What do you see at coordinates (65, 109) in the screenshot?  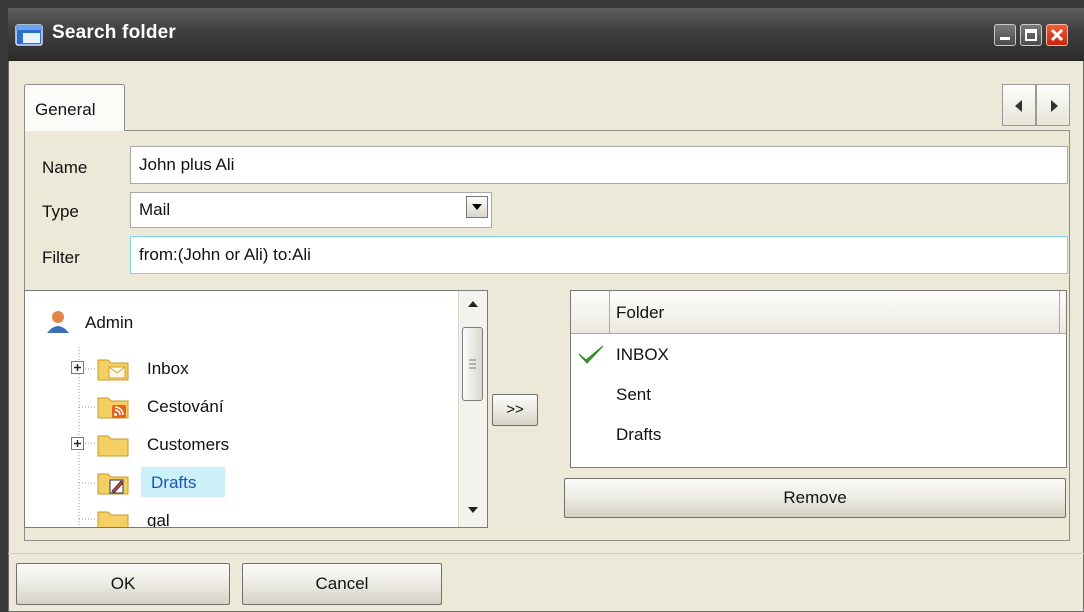 I see `tab-general-label: General` at bounding box center [65, 109].